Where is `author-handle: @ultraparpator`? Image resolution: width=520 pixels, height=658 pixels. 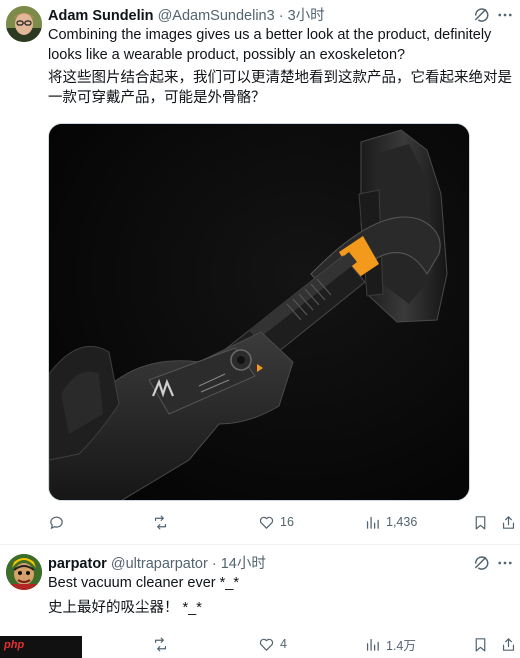 author-handle: @ultraparpator is located at coordinates (159, 564).